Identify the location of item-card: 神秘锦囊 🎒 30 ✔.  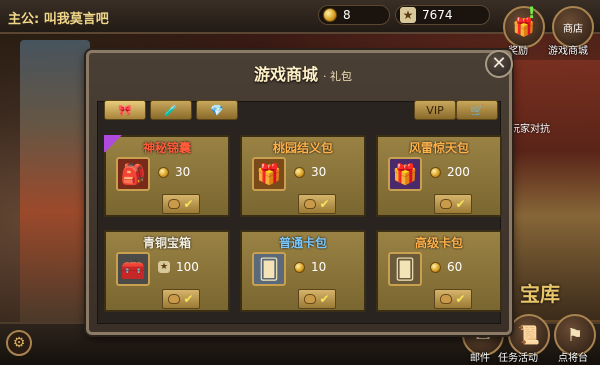
(167, 176).